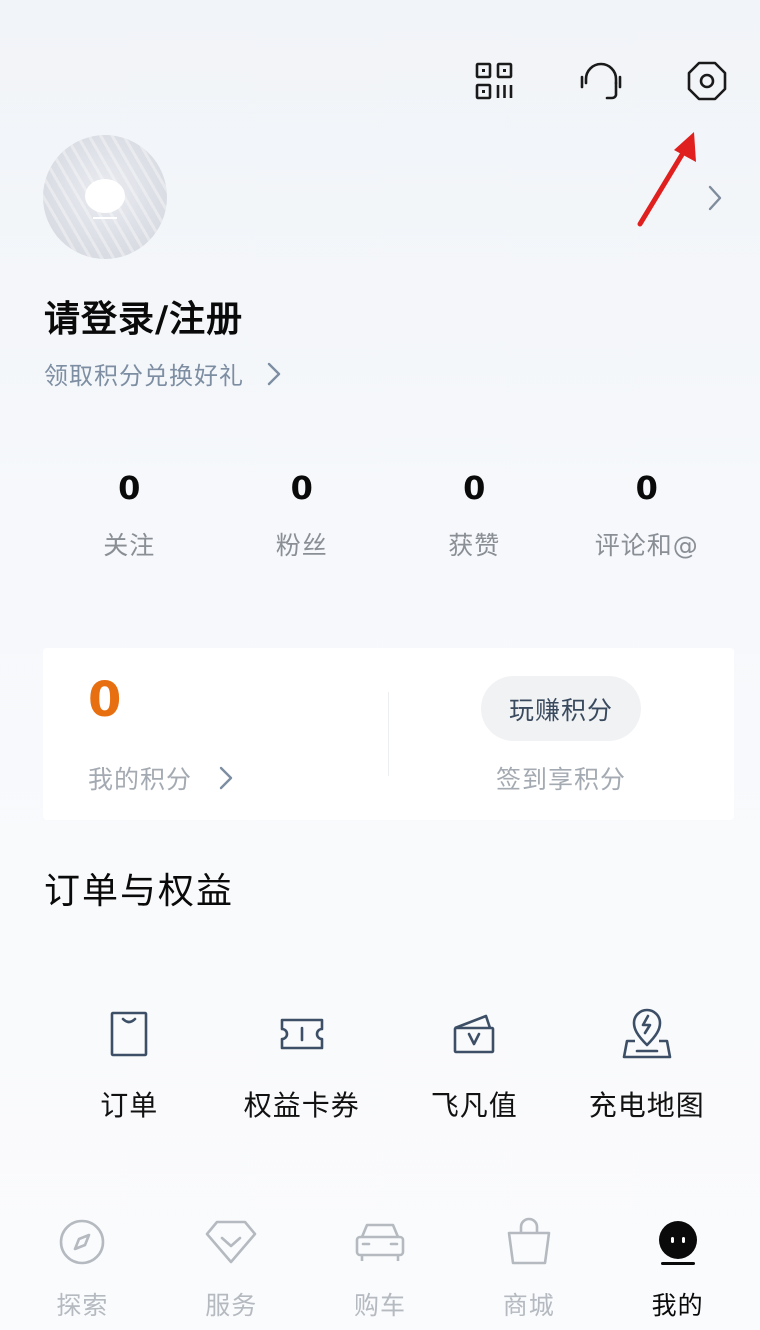 This screenshot has height=1330, width=760. What do you see at coordinates (302, 514) in the screenshot?
I see `stat-followers: 0 粉丝` at bounding box center [302, 514].